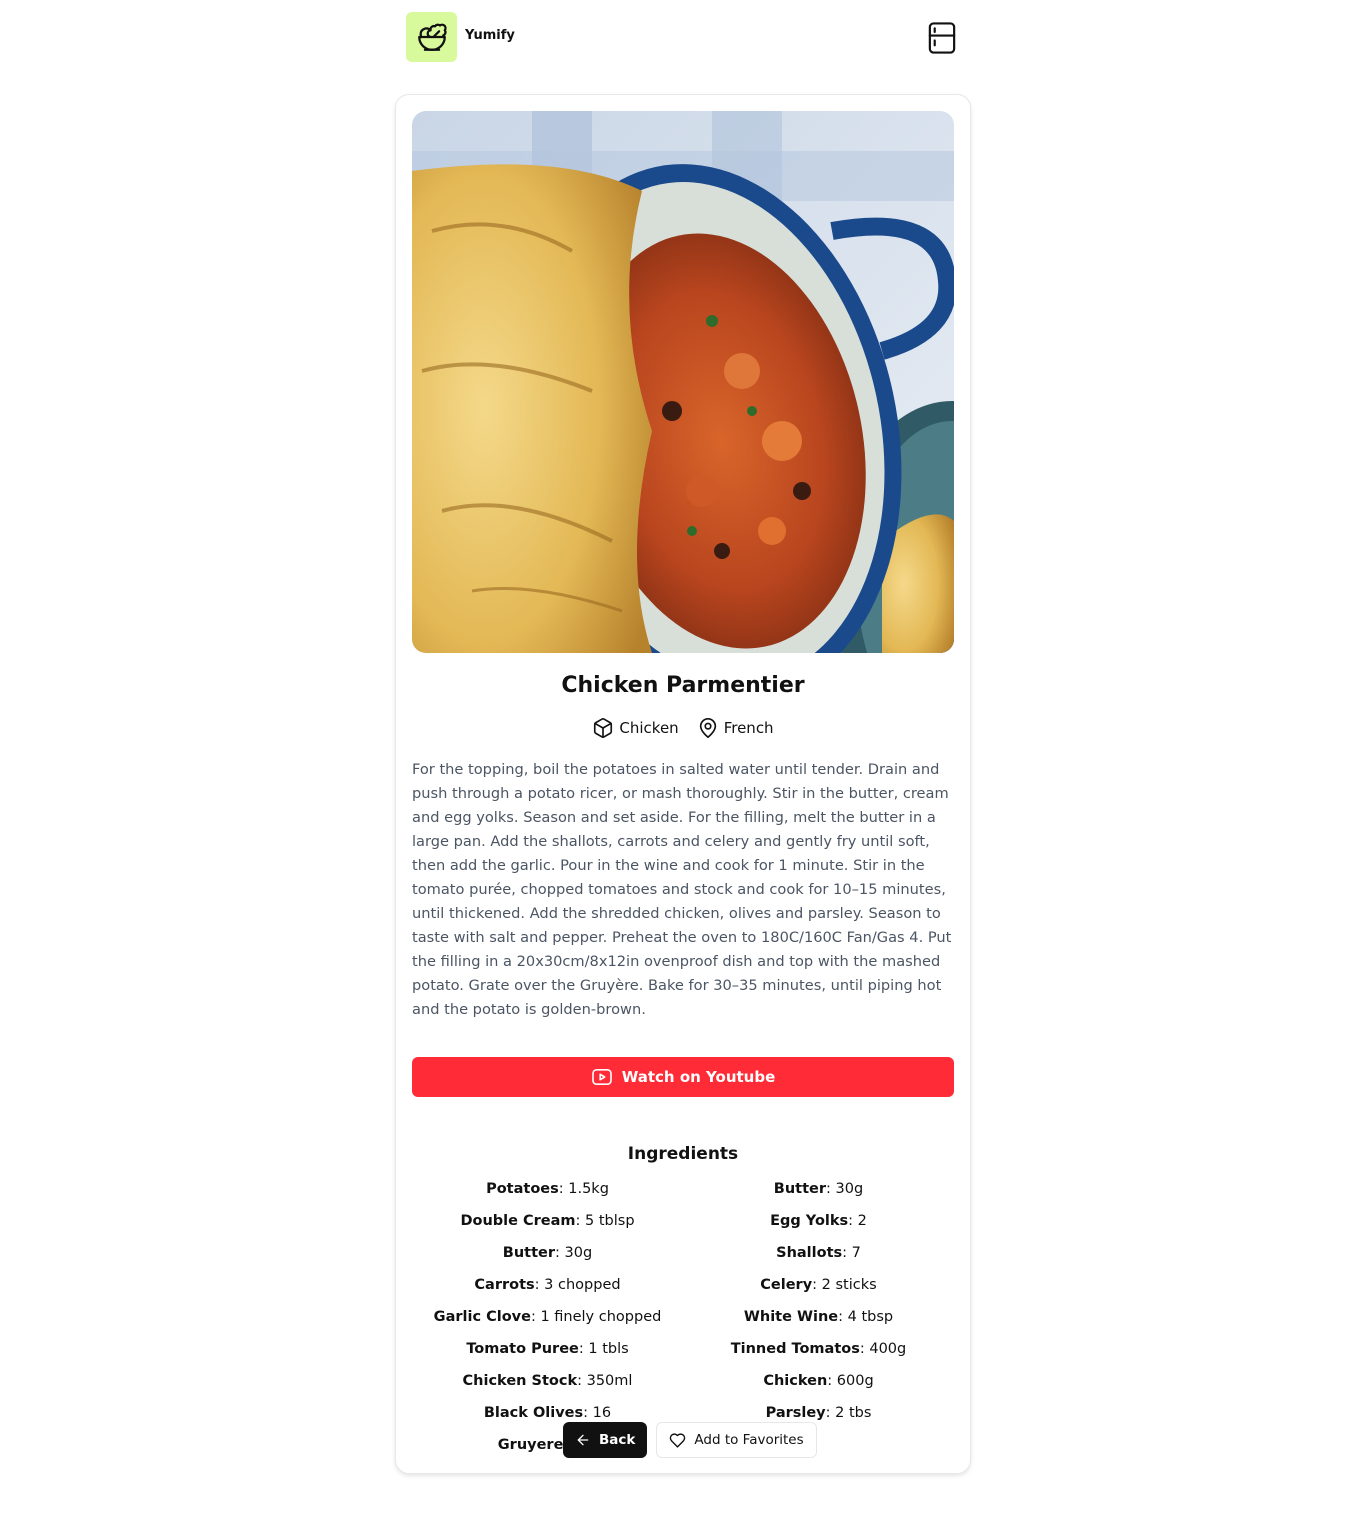 This screenshot has height=1530, width=1366. Describe the element at coordinates (649, 728) in the screenshot. I see `category-label: Chicken` at that location.